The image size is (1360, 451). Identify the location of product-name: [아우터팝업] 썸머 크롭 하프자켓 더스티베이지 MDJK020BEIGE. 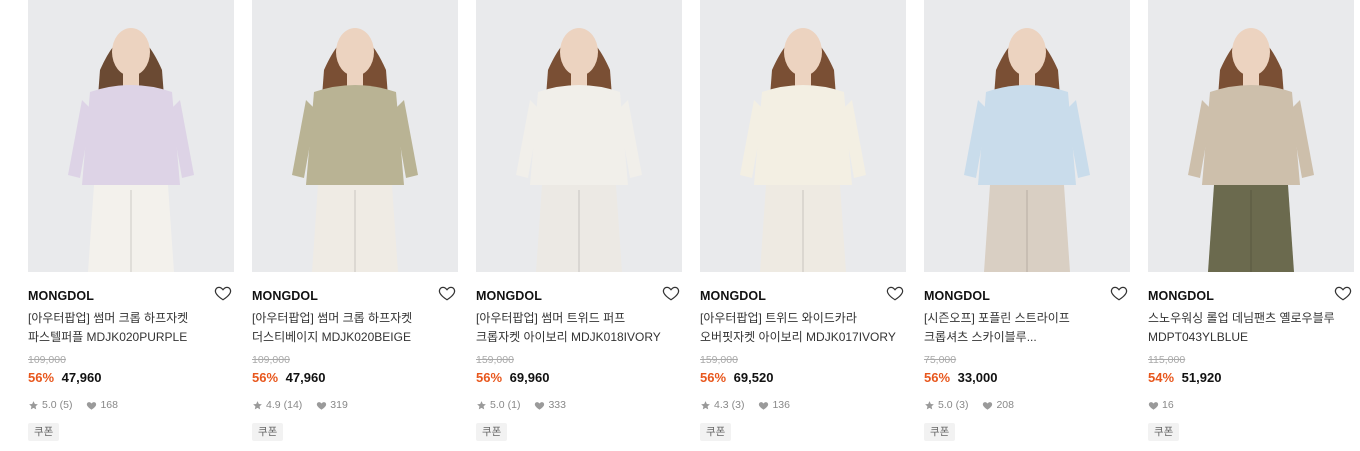
(355, 328).